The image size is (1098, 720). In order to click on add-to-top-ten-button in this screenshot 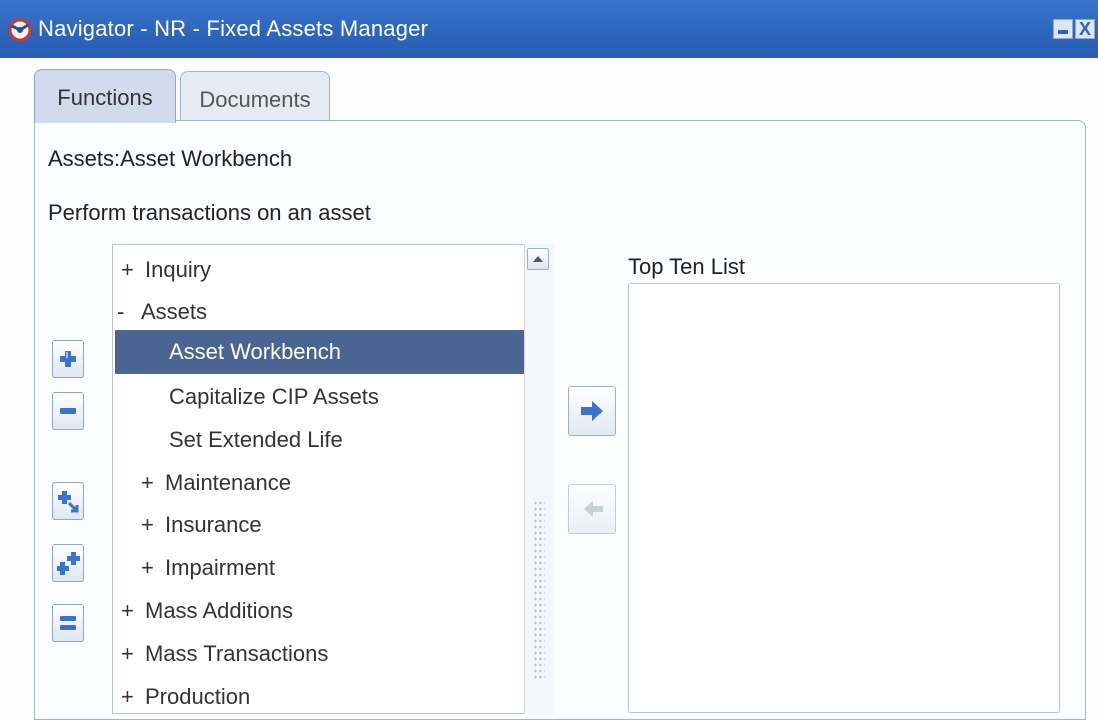, I will do `click(592, 411)`.